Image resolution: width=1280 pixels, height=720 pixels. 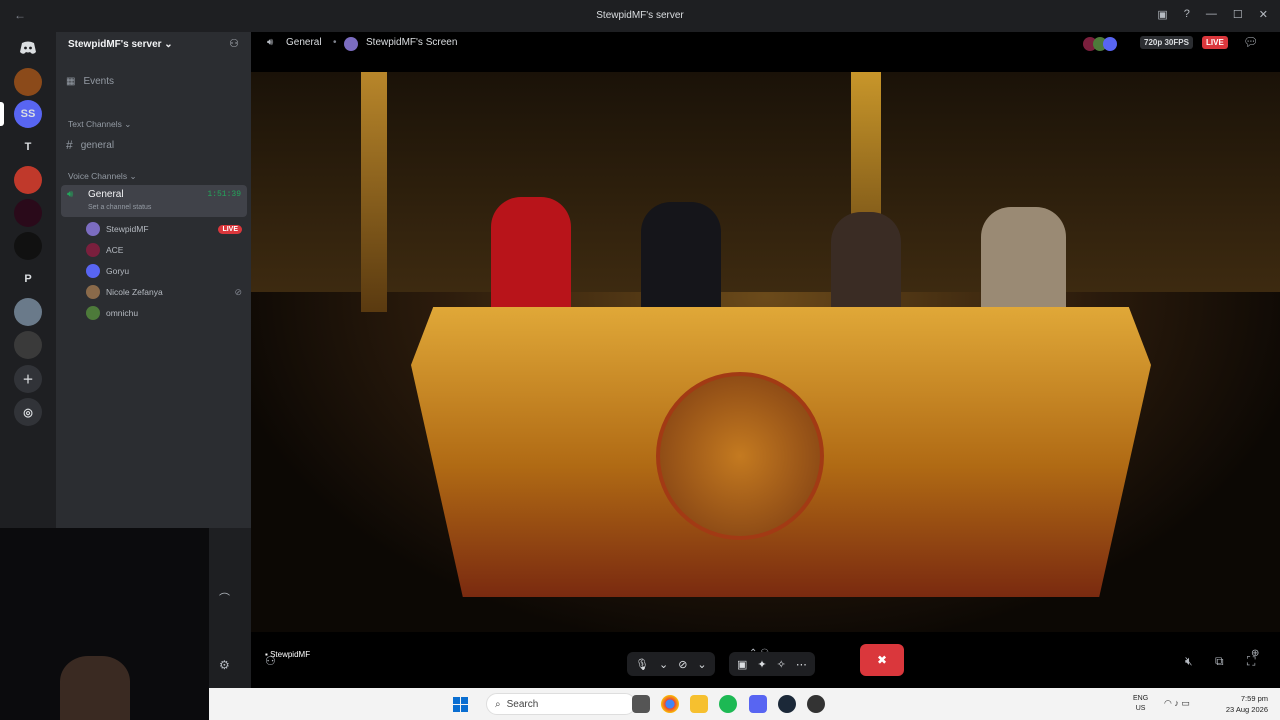 I want to click on windows-start-icon, so click(x=460, y=704).